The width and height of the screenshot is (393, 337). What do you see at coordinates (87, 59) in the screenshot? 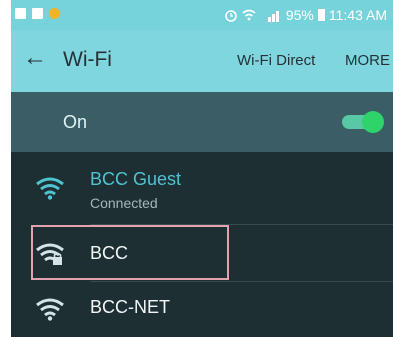
I see `page-title: Wi-Fi` at bounding box center [87, 59].